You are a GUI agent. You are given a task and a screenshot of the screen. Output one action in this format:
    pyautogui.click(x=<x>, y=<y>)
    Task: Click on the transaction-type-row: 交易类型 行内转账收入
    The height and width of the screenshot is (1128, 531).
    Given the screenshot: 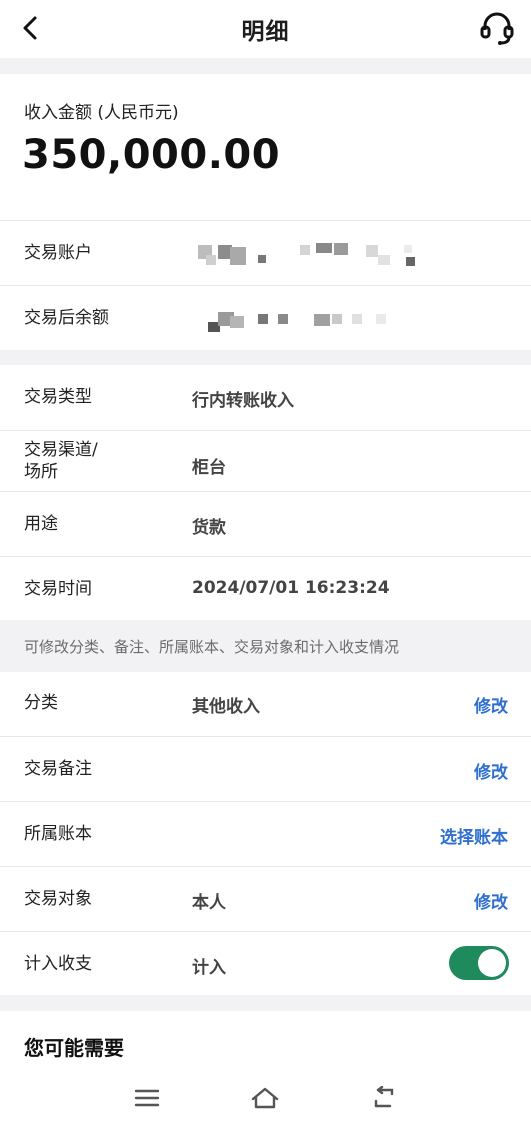 What is the action you would take?
    pyautogui.click(x=265, y=397)
    